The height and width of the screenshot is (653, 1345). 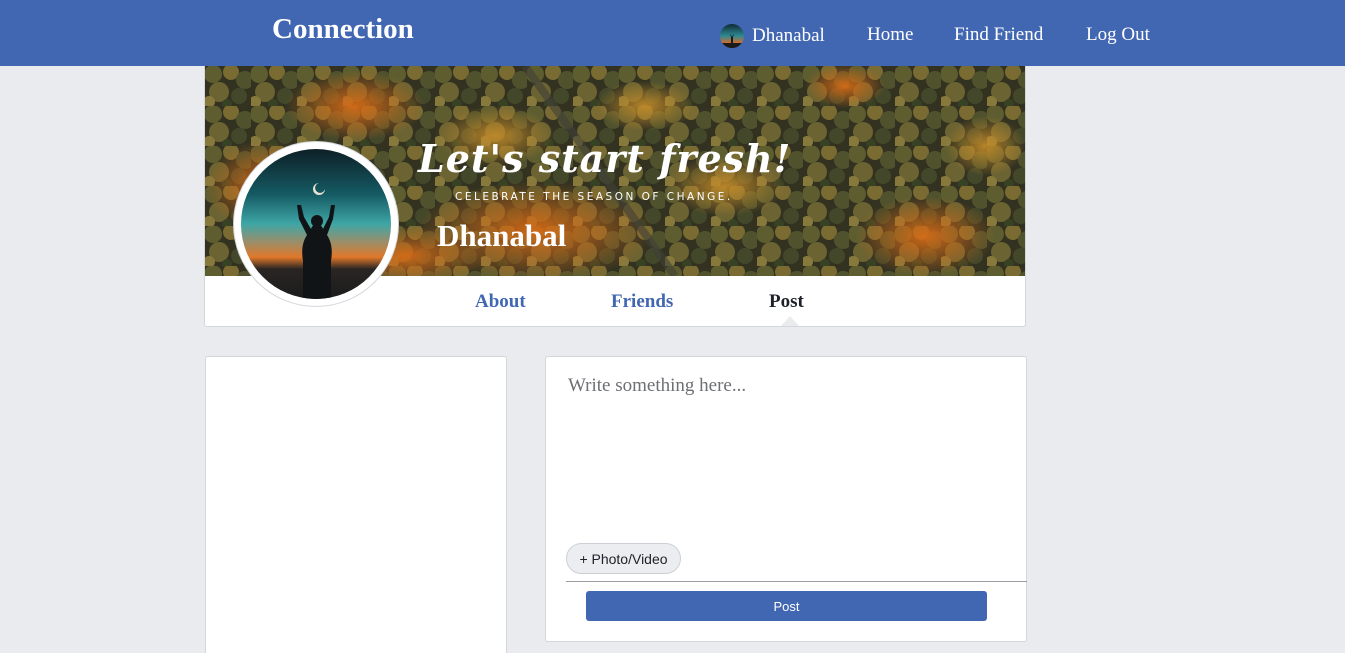 I want to click on nav-find-friend-link: Find Friend, so click(x=998, y=35).